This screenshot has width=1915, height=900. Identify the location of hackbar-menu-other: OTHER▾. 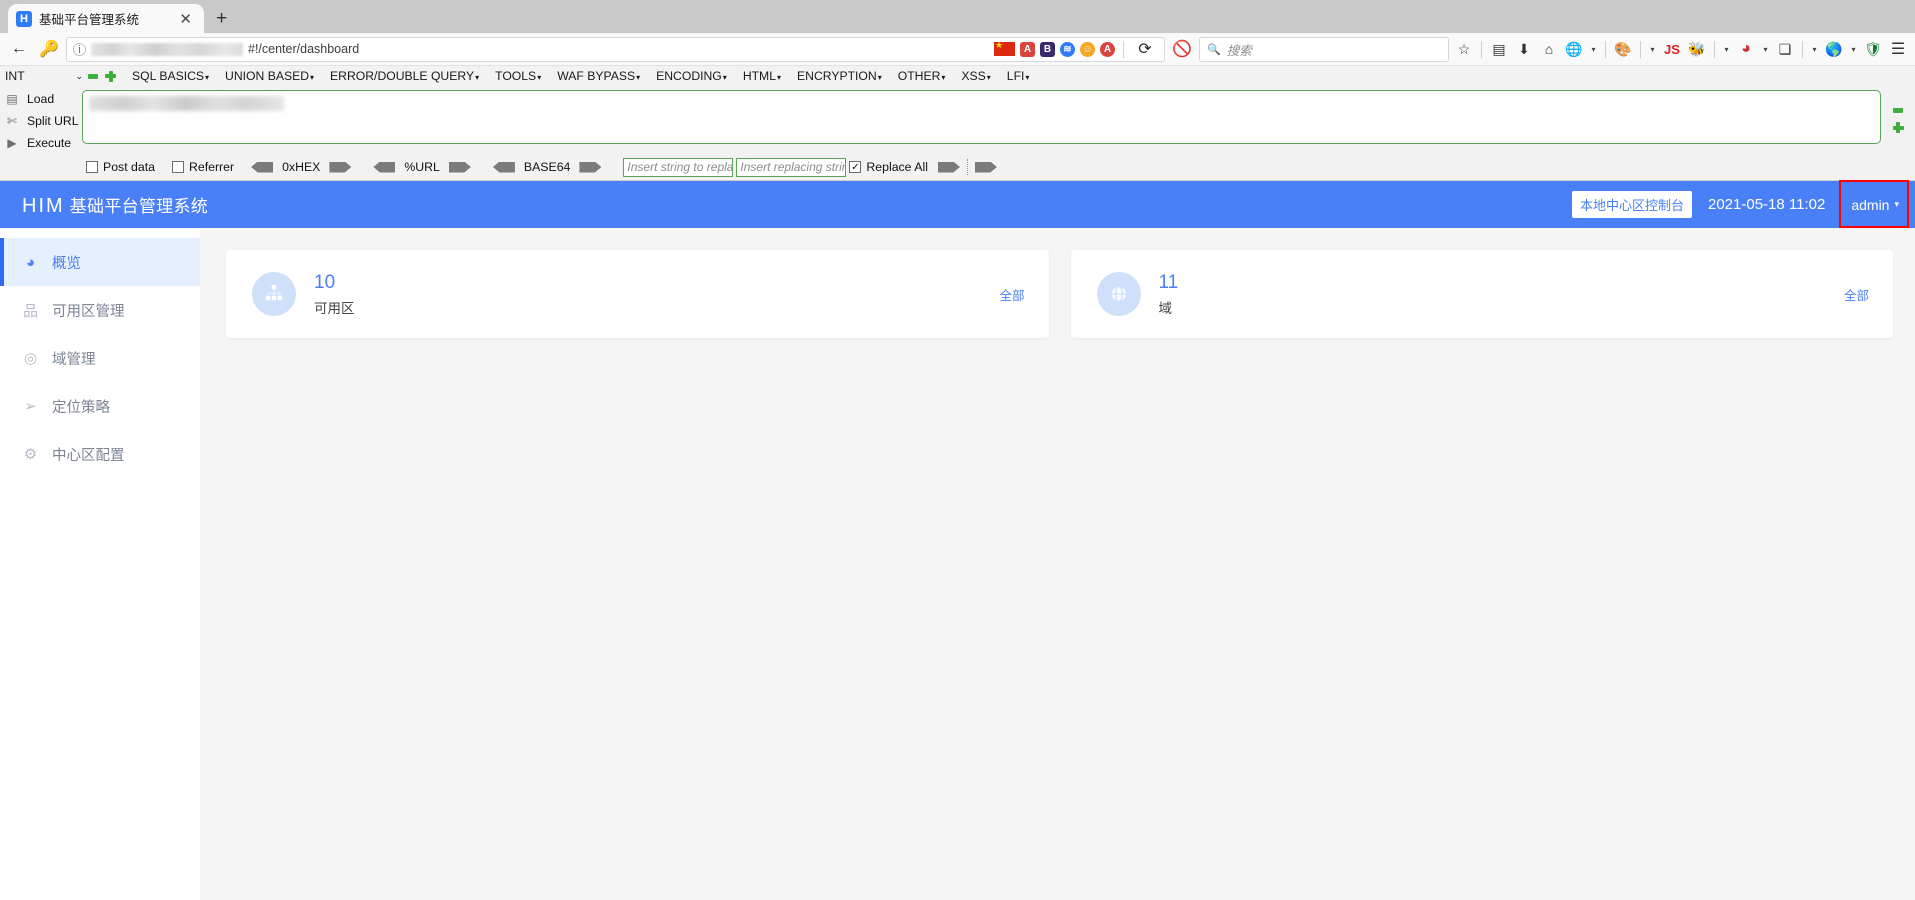
(922, 76).